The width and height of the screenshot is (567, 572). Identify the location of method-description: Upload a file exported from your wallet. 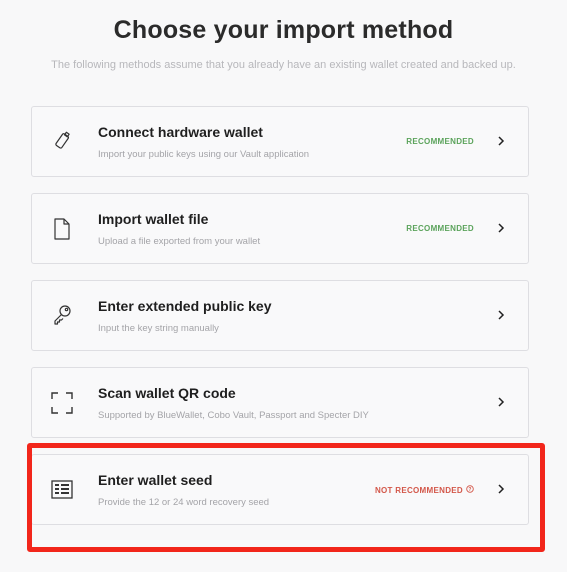
(179, 241).